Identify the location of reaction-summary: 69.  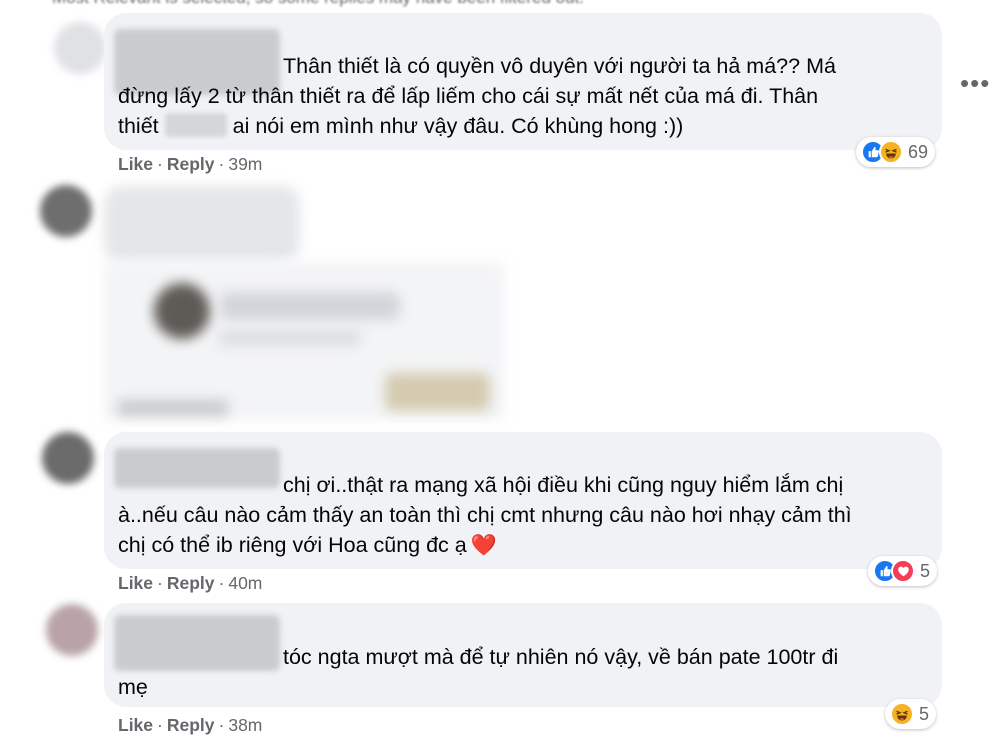
(896, 152).